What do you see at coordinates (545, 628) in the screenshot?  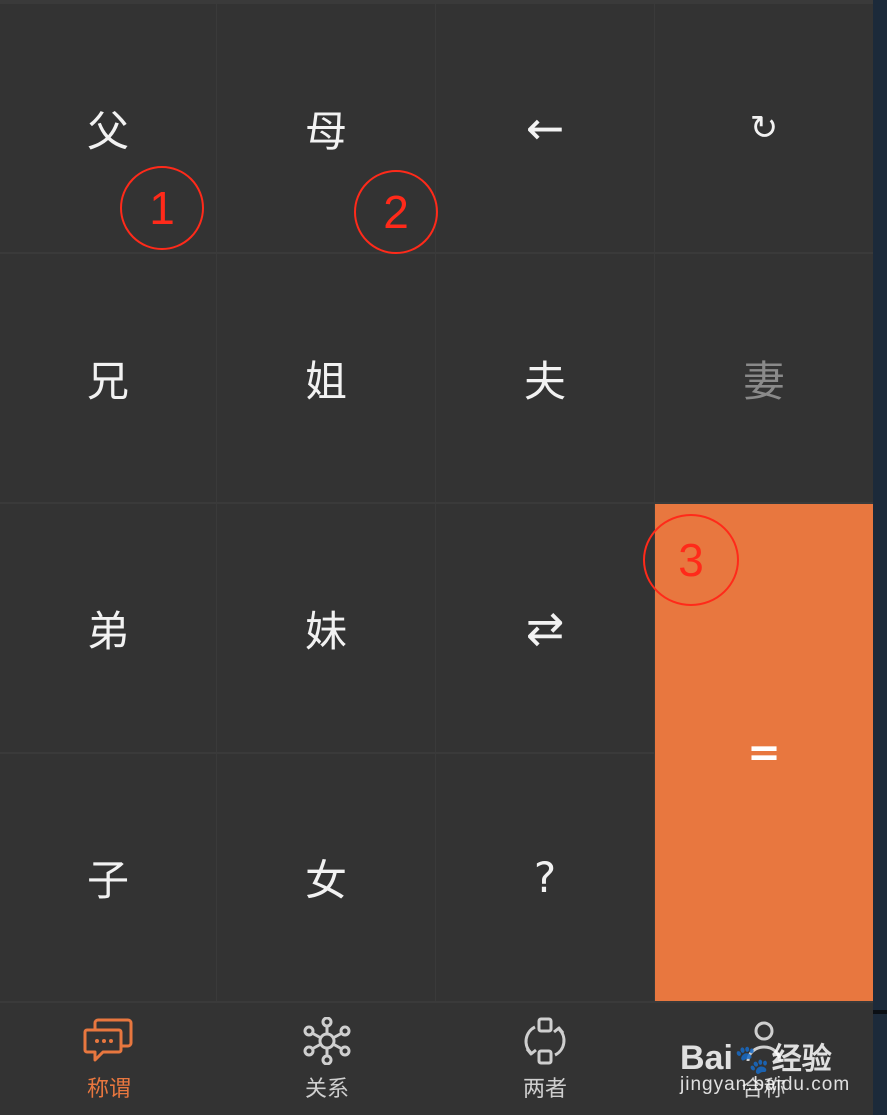 I see `swap-key: ⇄` at bounding box center [545, 628].